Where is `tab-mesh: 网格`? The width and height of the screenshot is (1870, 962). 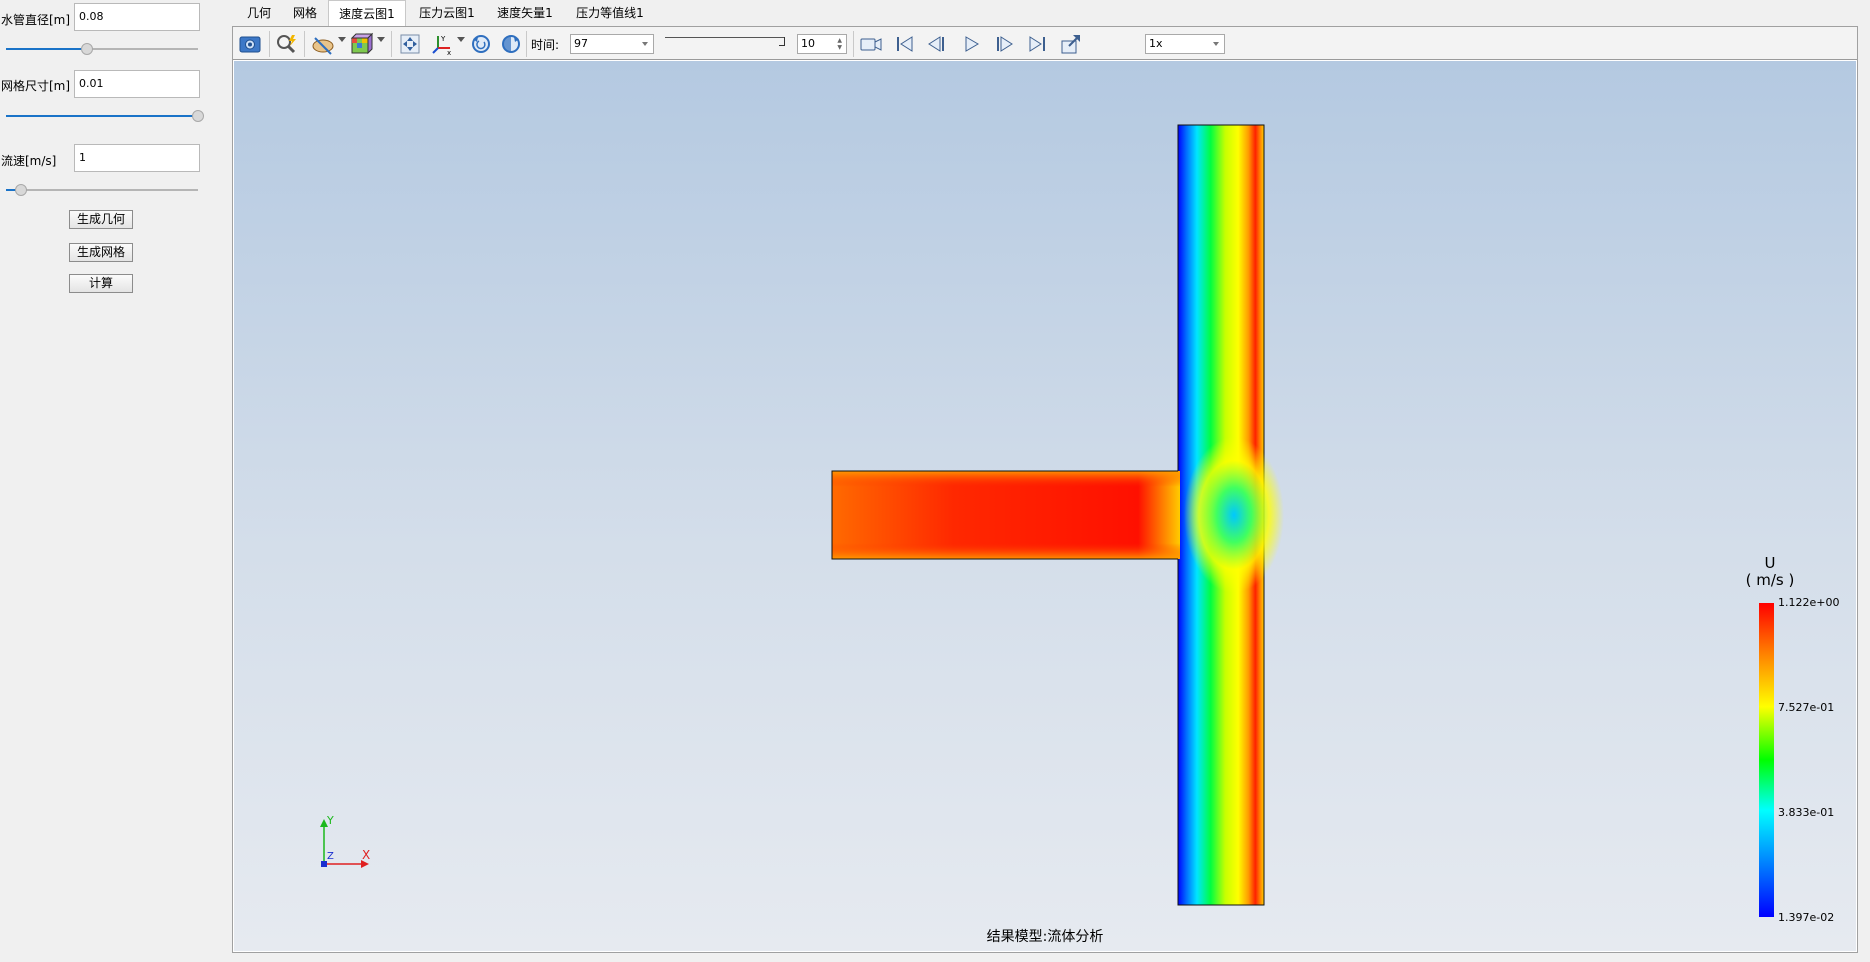 tab-mesh: 网格 is located at coordinates (305, 13).